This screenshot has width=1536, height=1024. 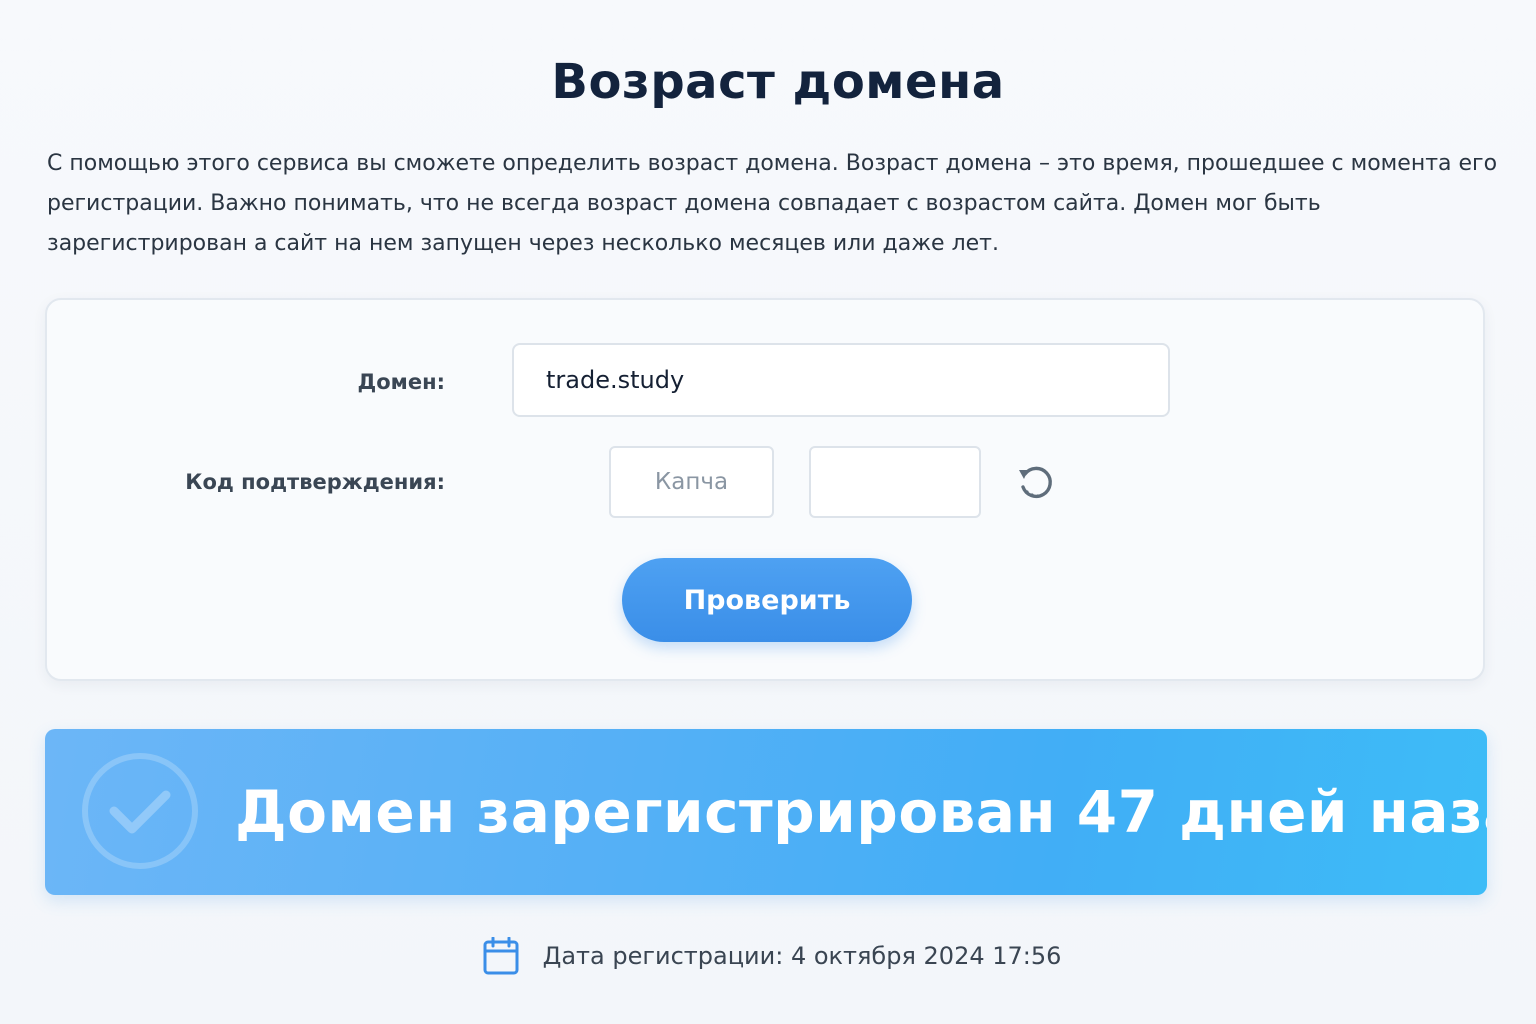 What do you see at coordinates (895, 482) in the screenshot?
I see `captcha-input` at bounding box center [895, 482].